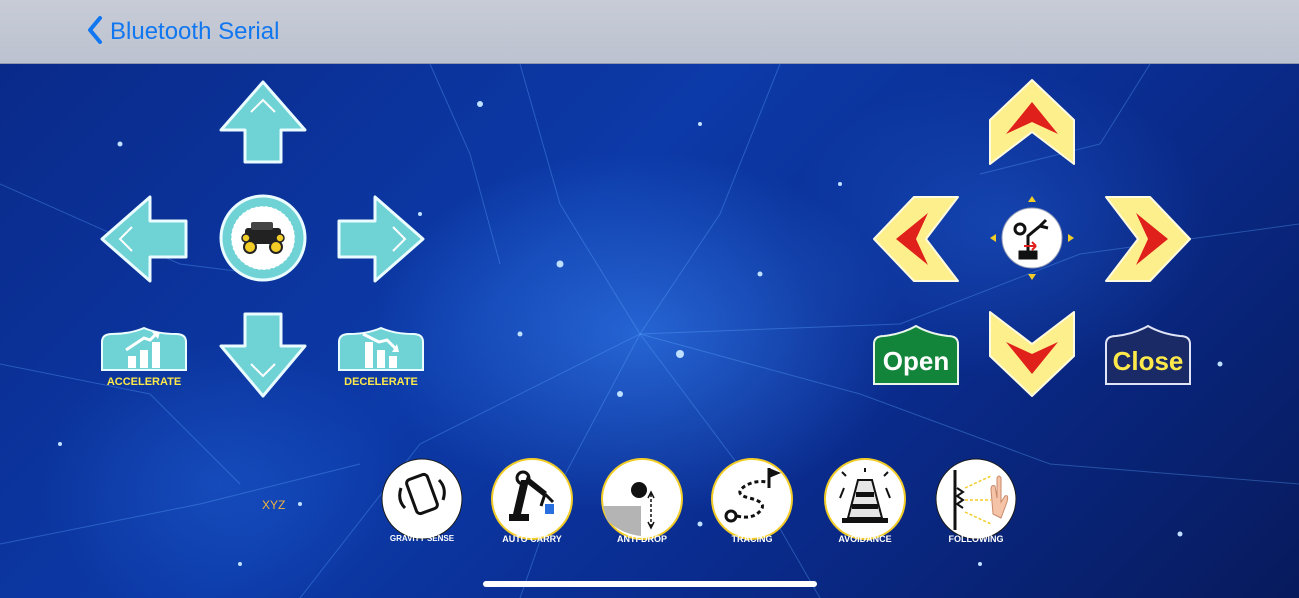  What do you see at coordinates (642, 539) in the screenshot?
I see `mode-anti-drop-label: ANTI-DROP` at bounding box center [642, 539].